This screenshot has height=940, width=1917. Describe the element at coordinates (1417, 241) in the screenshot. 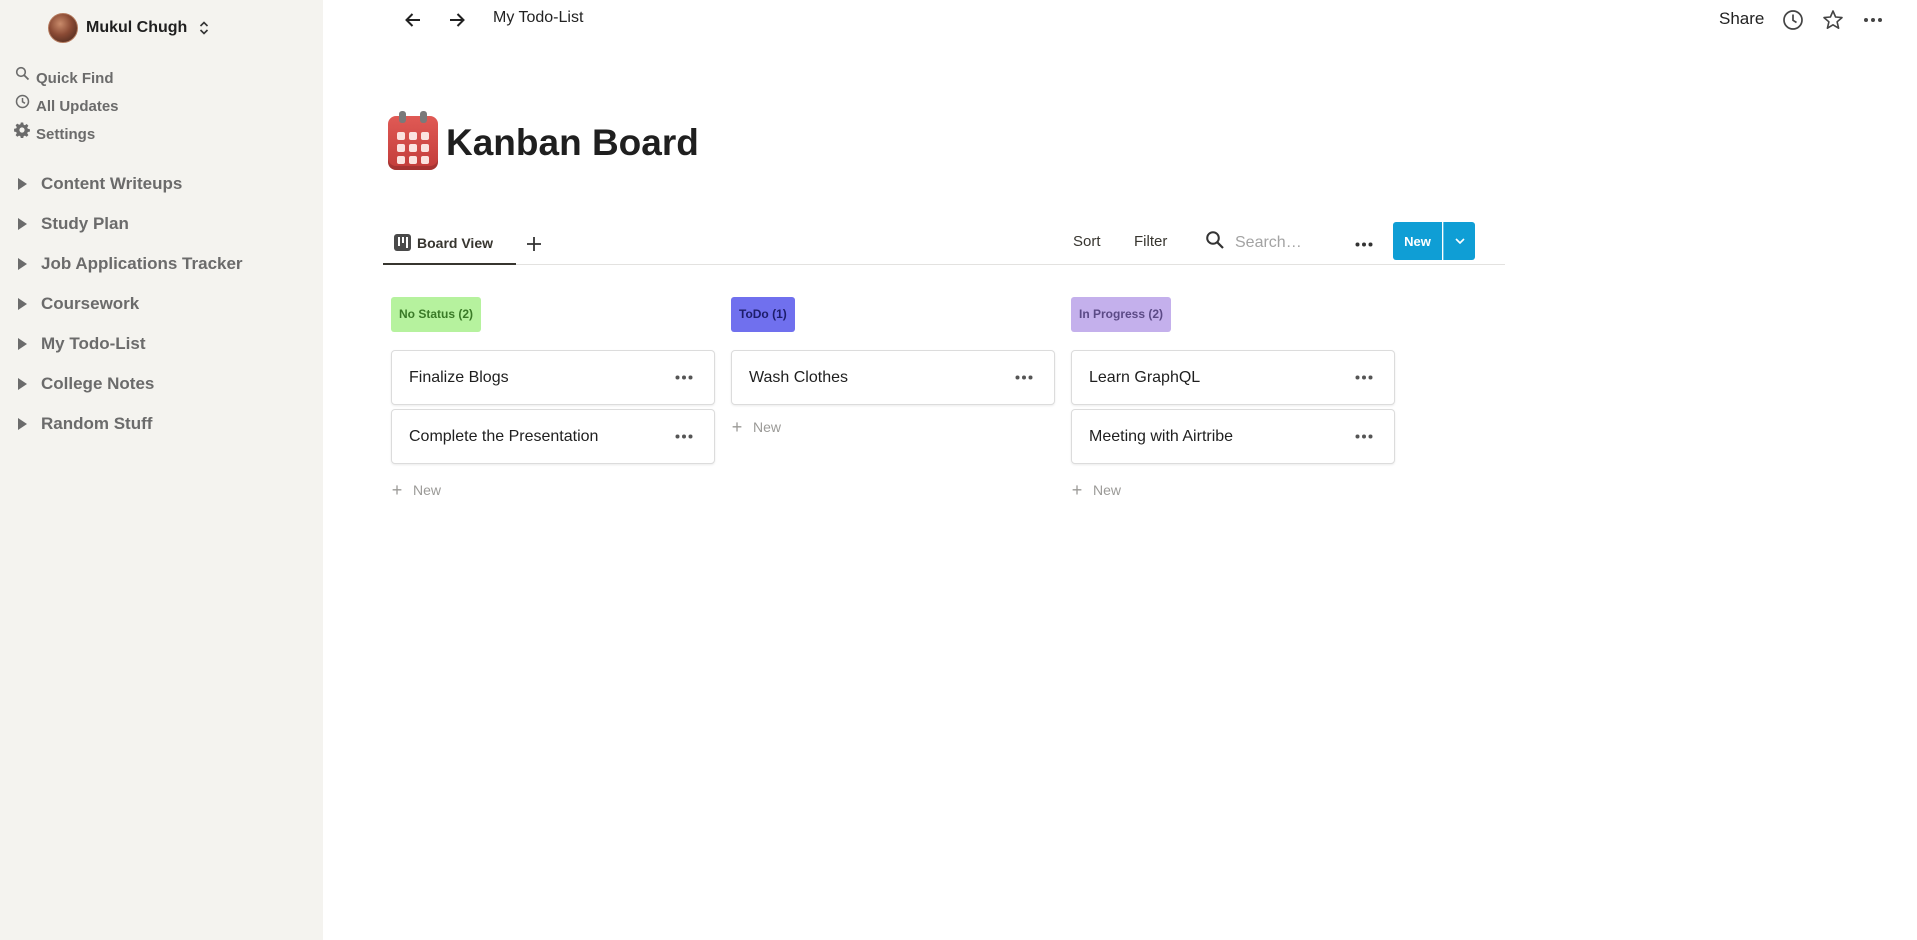

I see `new-button: New` at that location.